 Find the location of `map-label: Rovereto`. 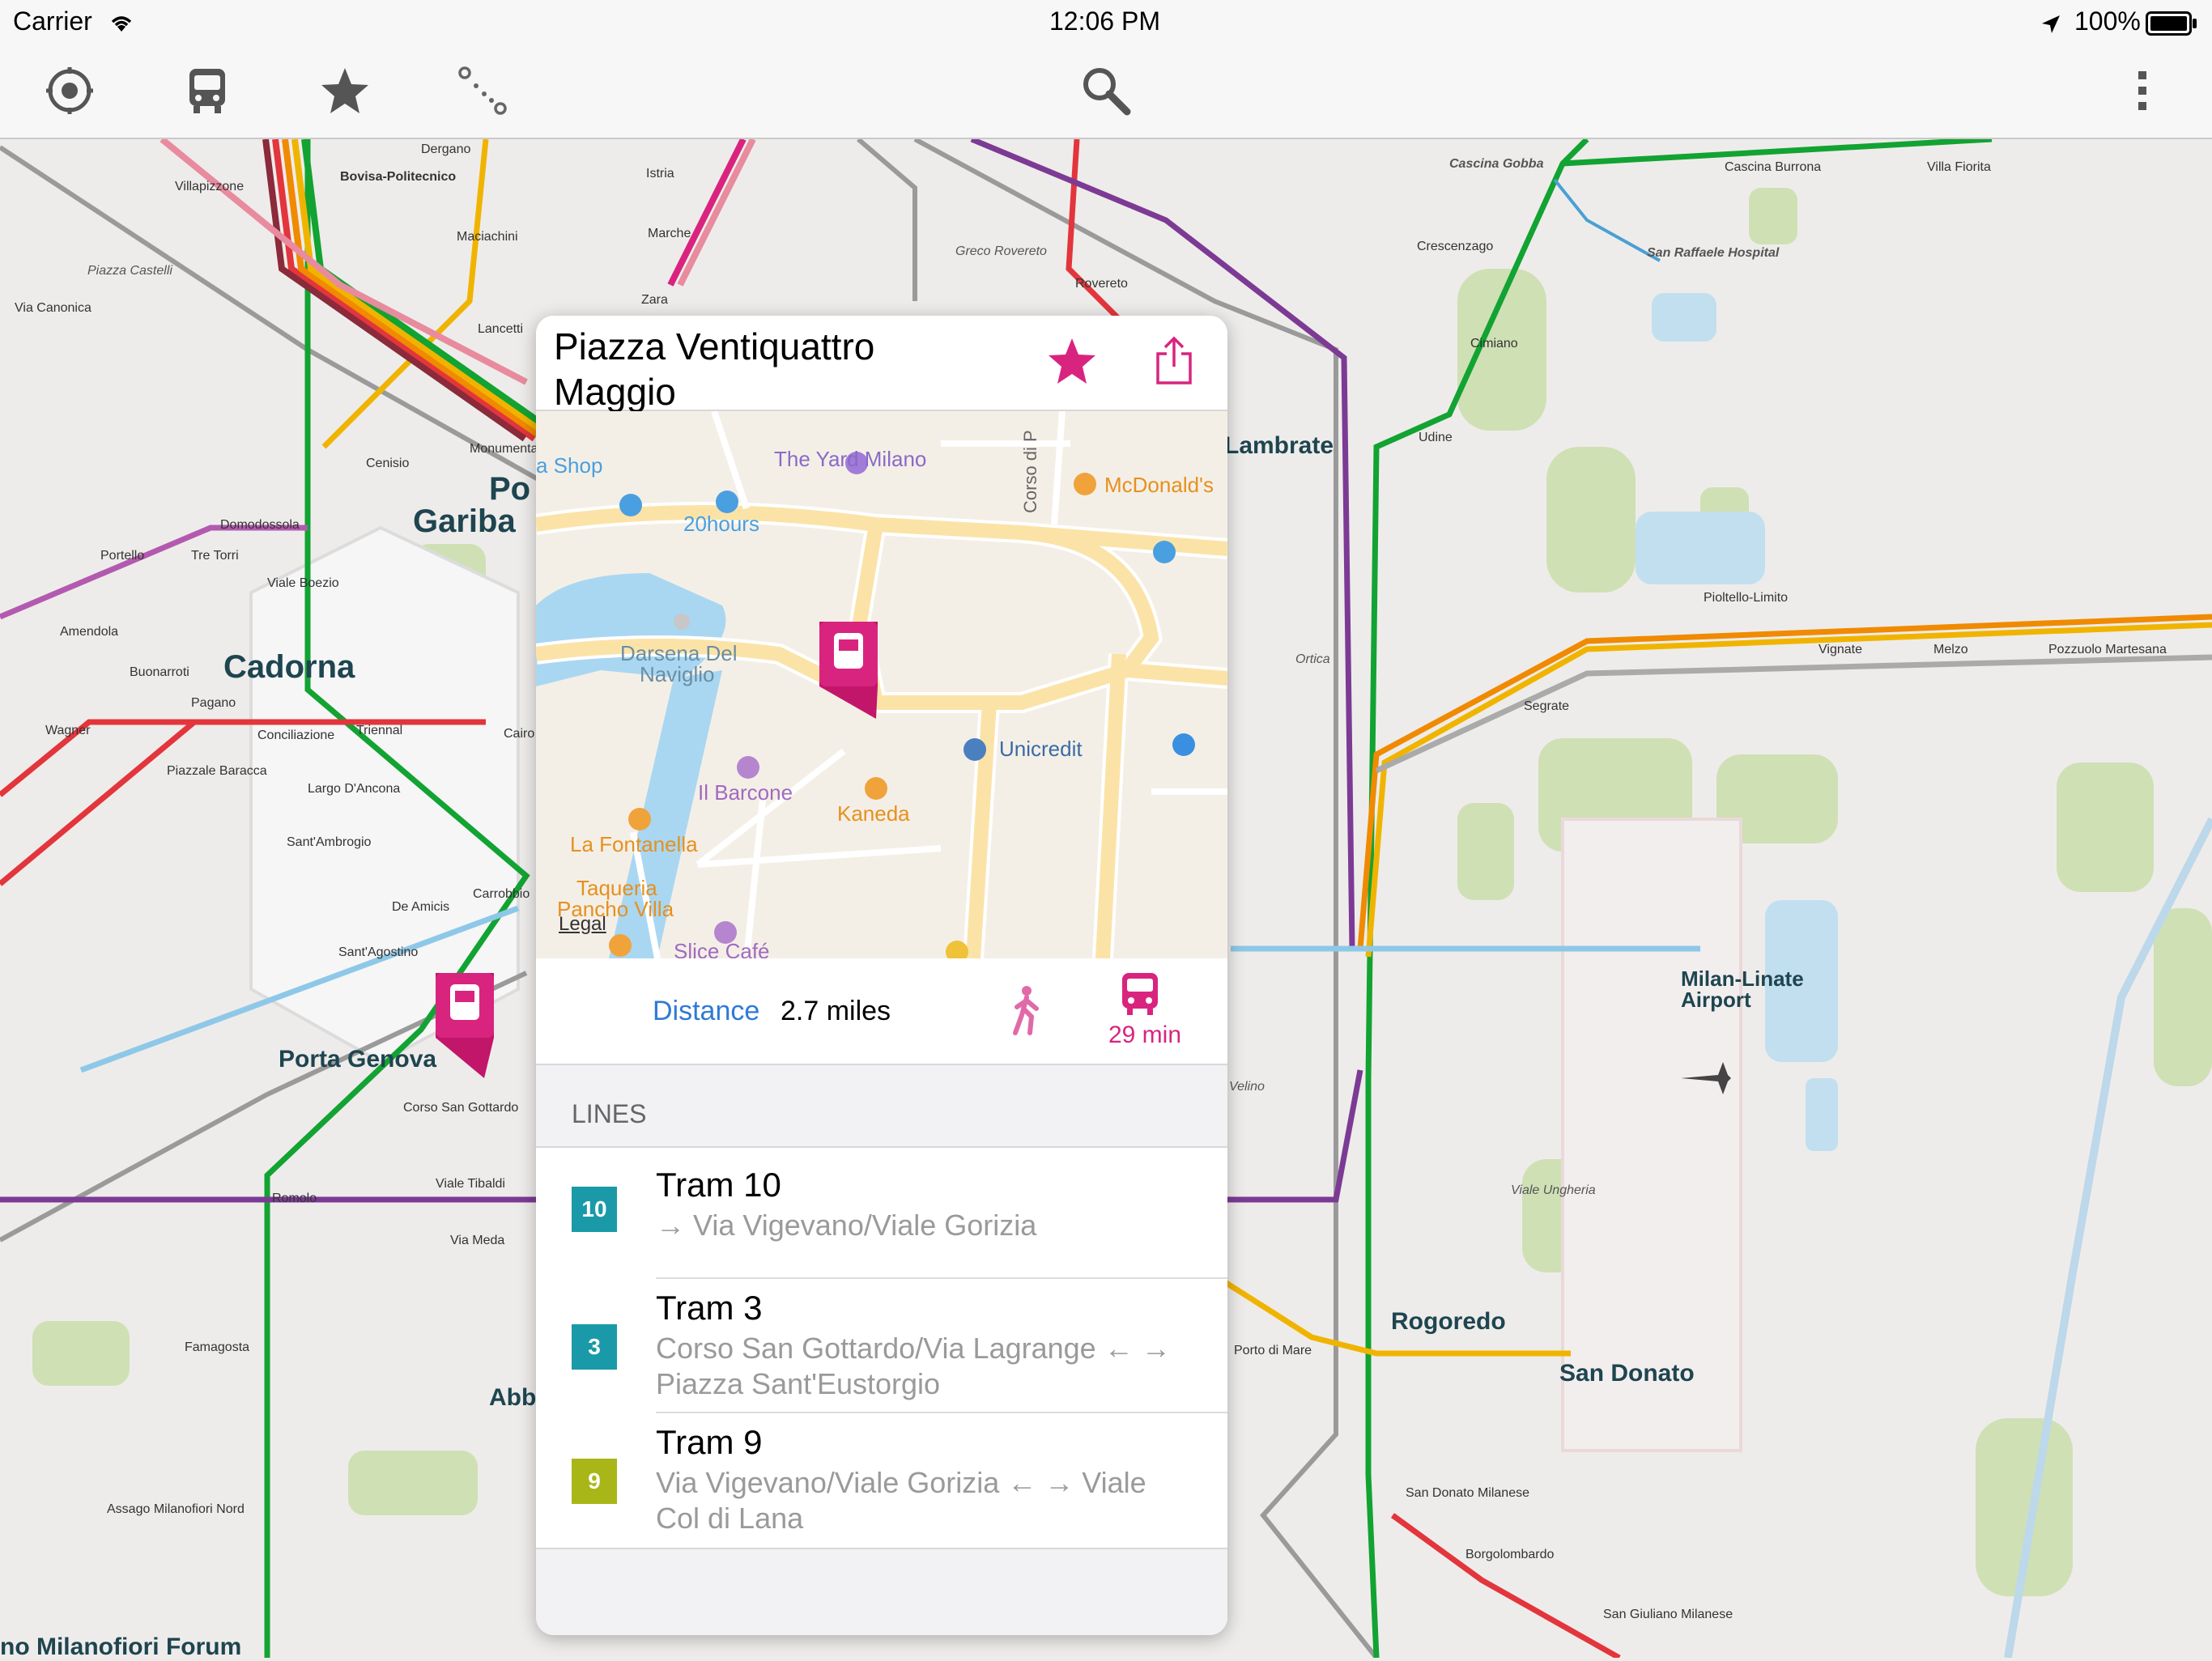

map-label: Rovereto is located at coordinates (1102, 284).